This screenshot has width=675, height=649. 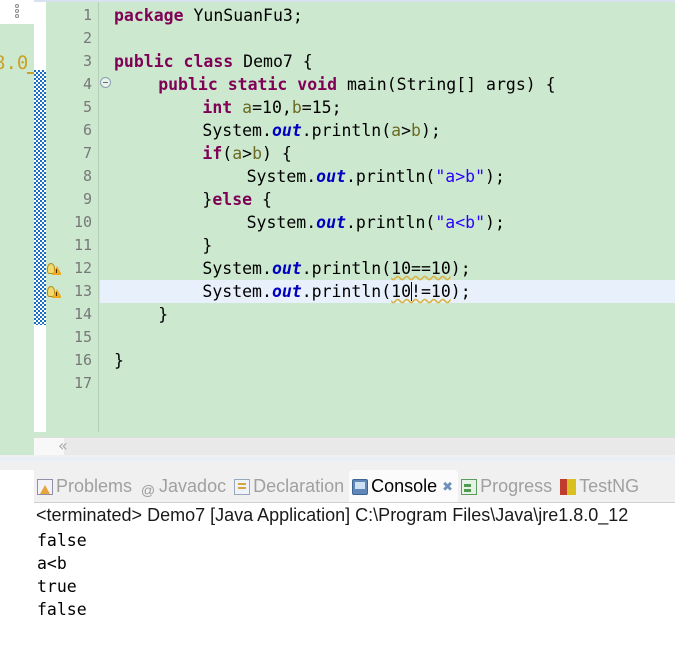 I want to click on code-token: YunSuanFu3;, so click(x=243, y=15).